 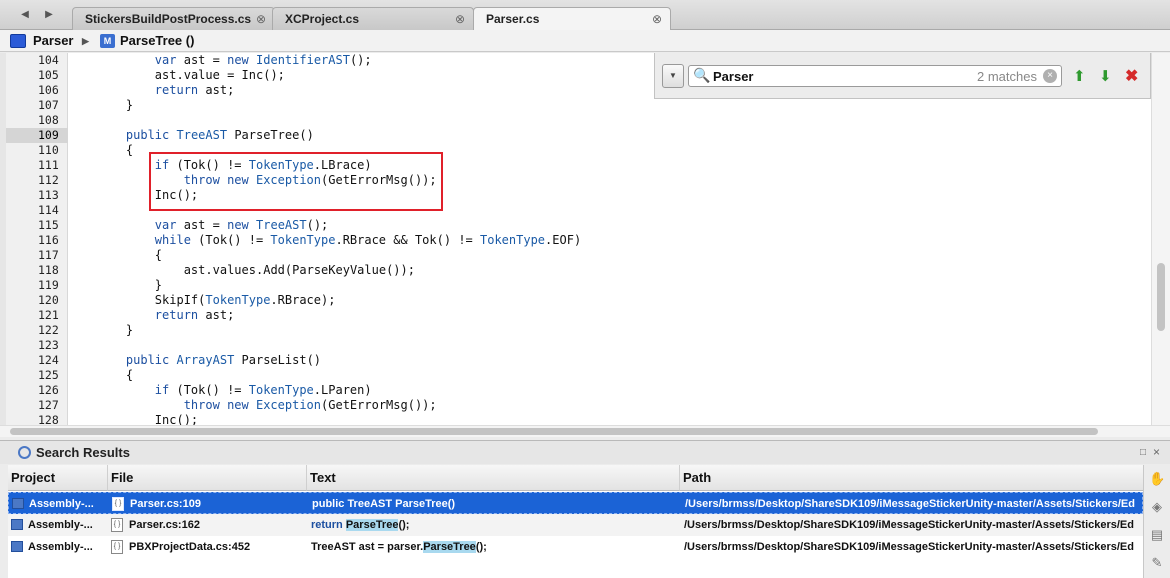 What do you see at coordinates (223, 360) in the screenshot?
I see `code-text: public ArrayAST ParseList()` at bounding box center [223, 360].